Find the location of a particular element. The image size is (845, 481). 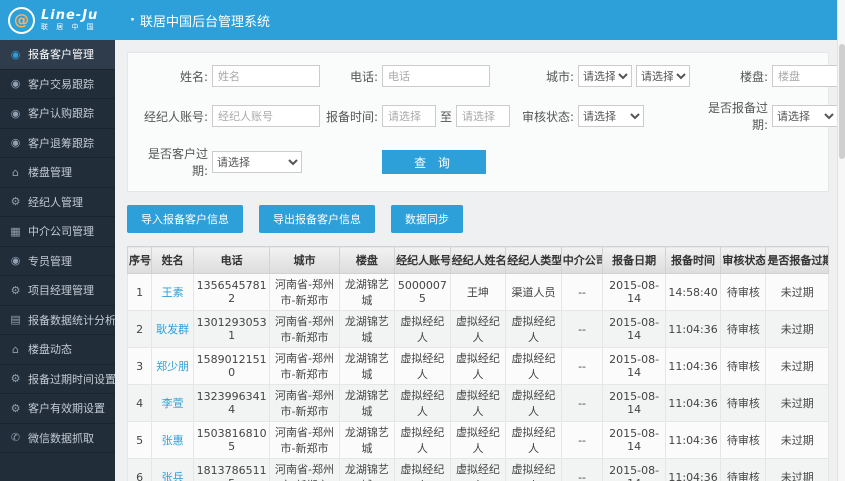

sidebar-item: ⌂ 楼盘动态 is located at coordinates (57, 350).